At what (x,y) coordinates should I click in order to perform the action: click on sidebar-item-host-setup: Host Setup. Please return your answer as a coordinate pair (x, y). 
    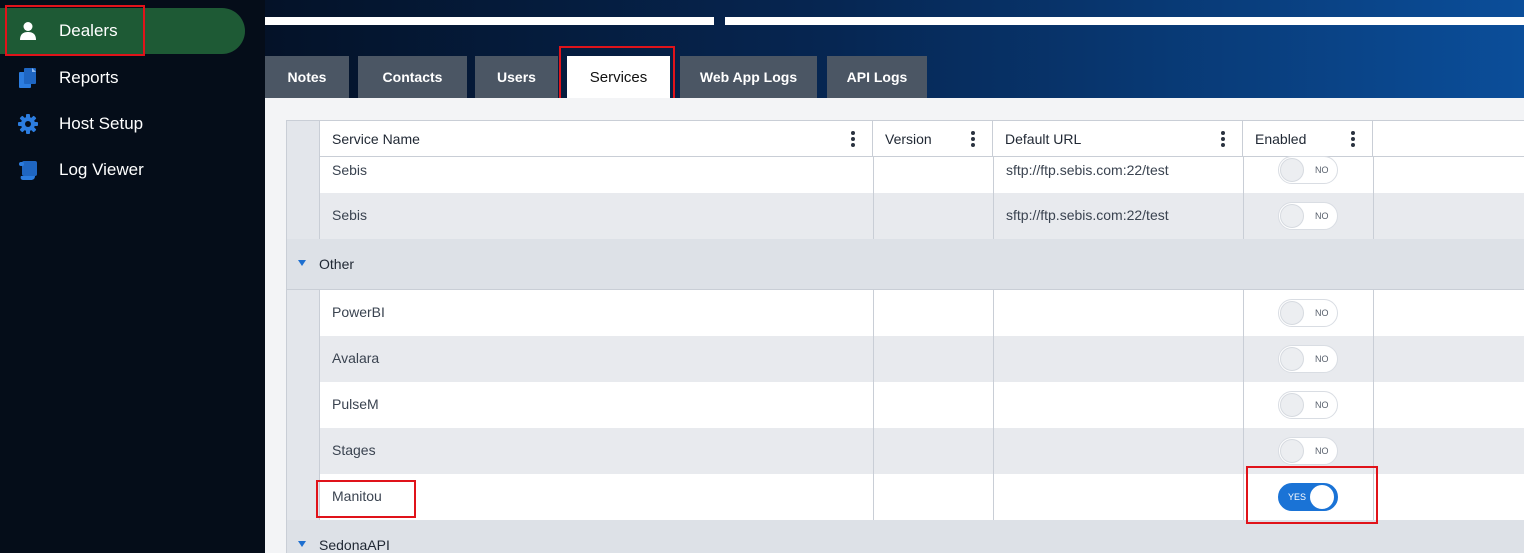
    Looking at the image, I should click on (122, 124).